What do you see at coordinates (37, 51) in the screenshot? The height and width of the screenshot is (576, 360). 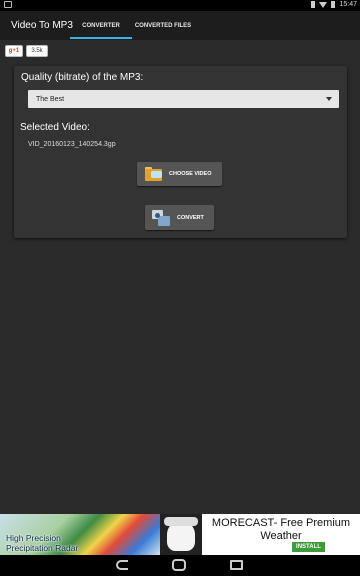 I see `google-plus-count: 3.5k` at bounding box center [37, 51].